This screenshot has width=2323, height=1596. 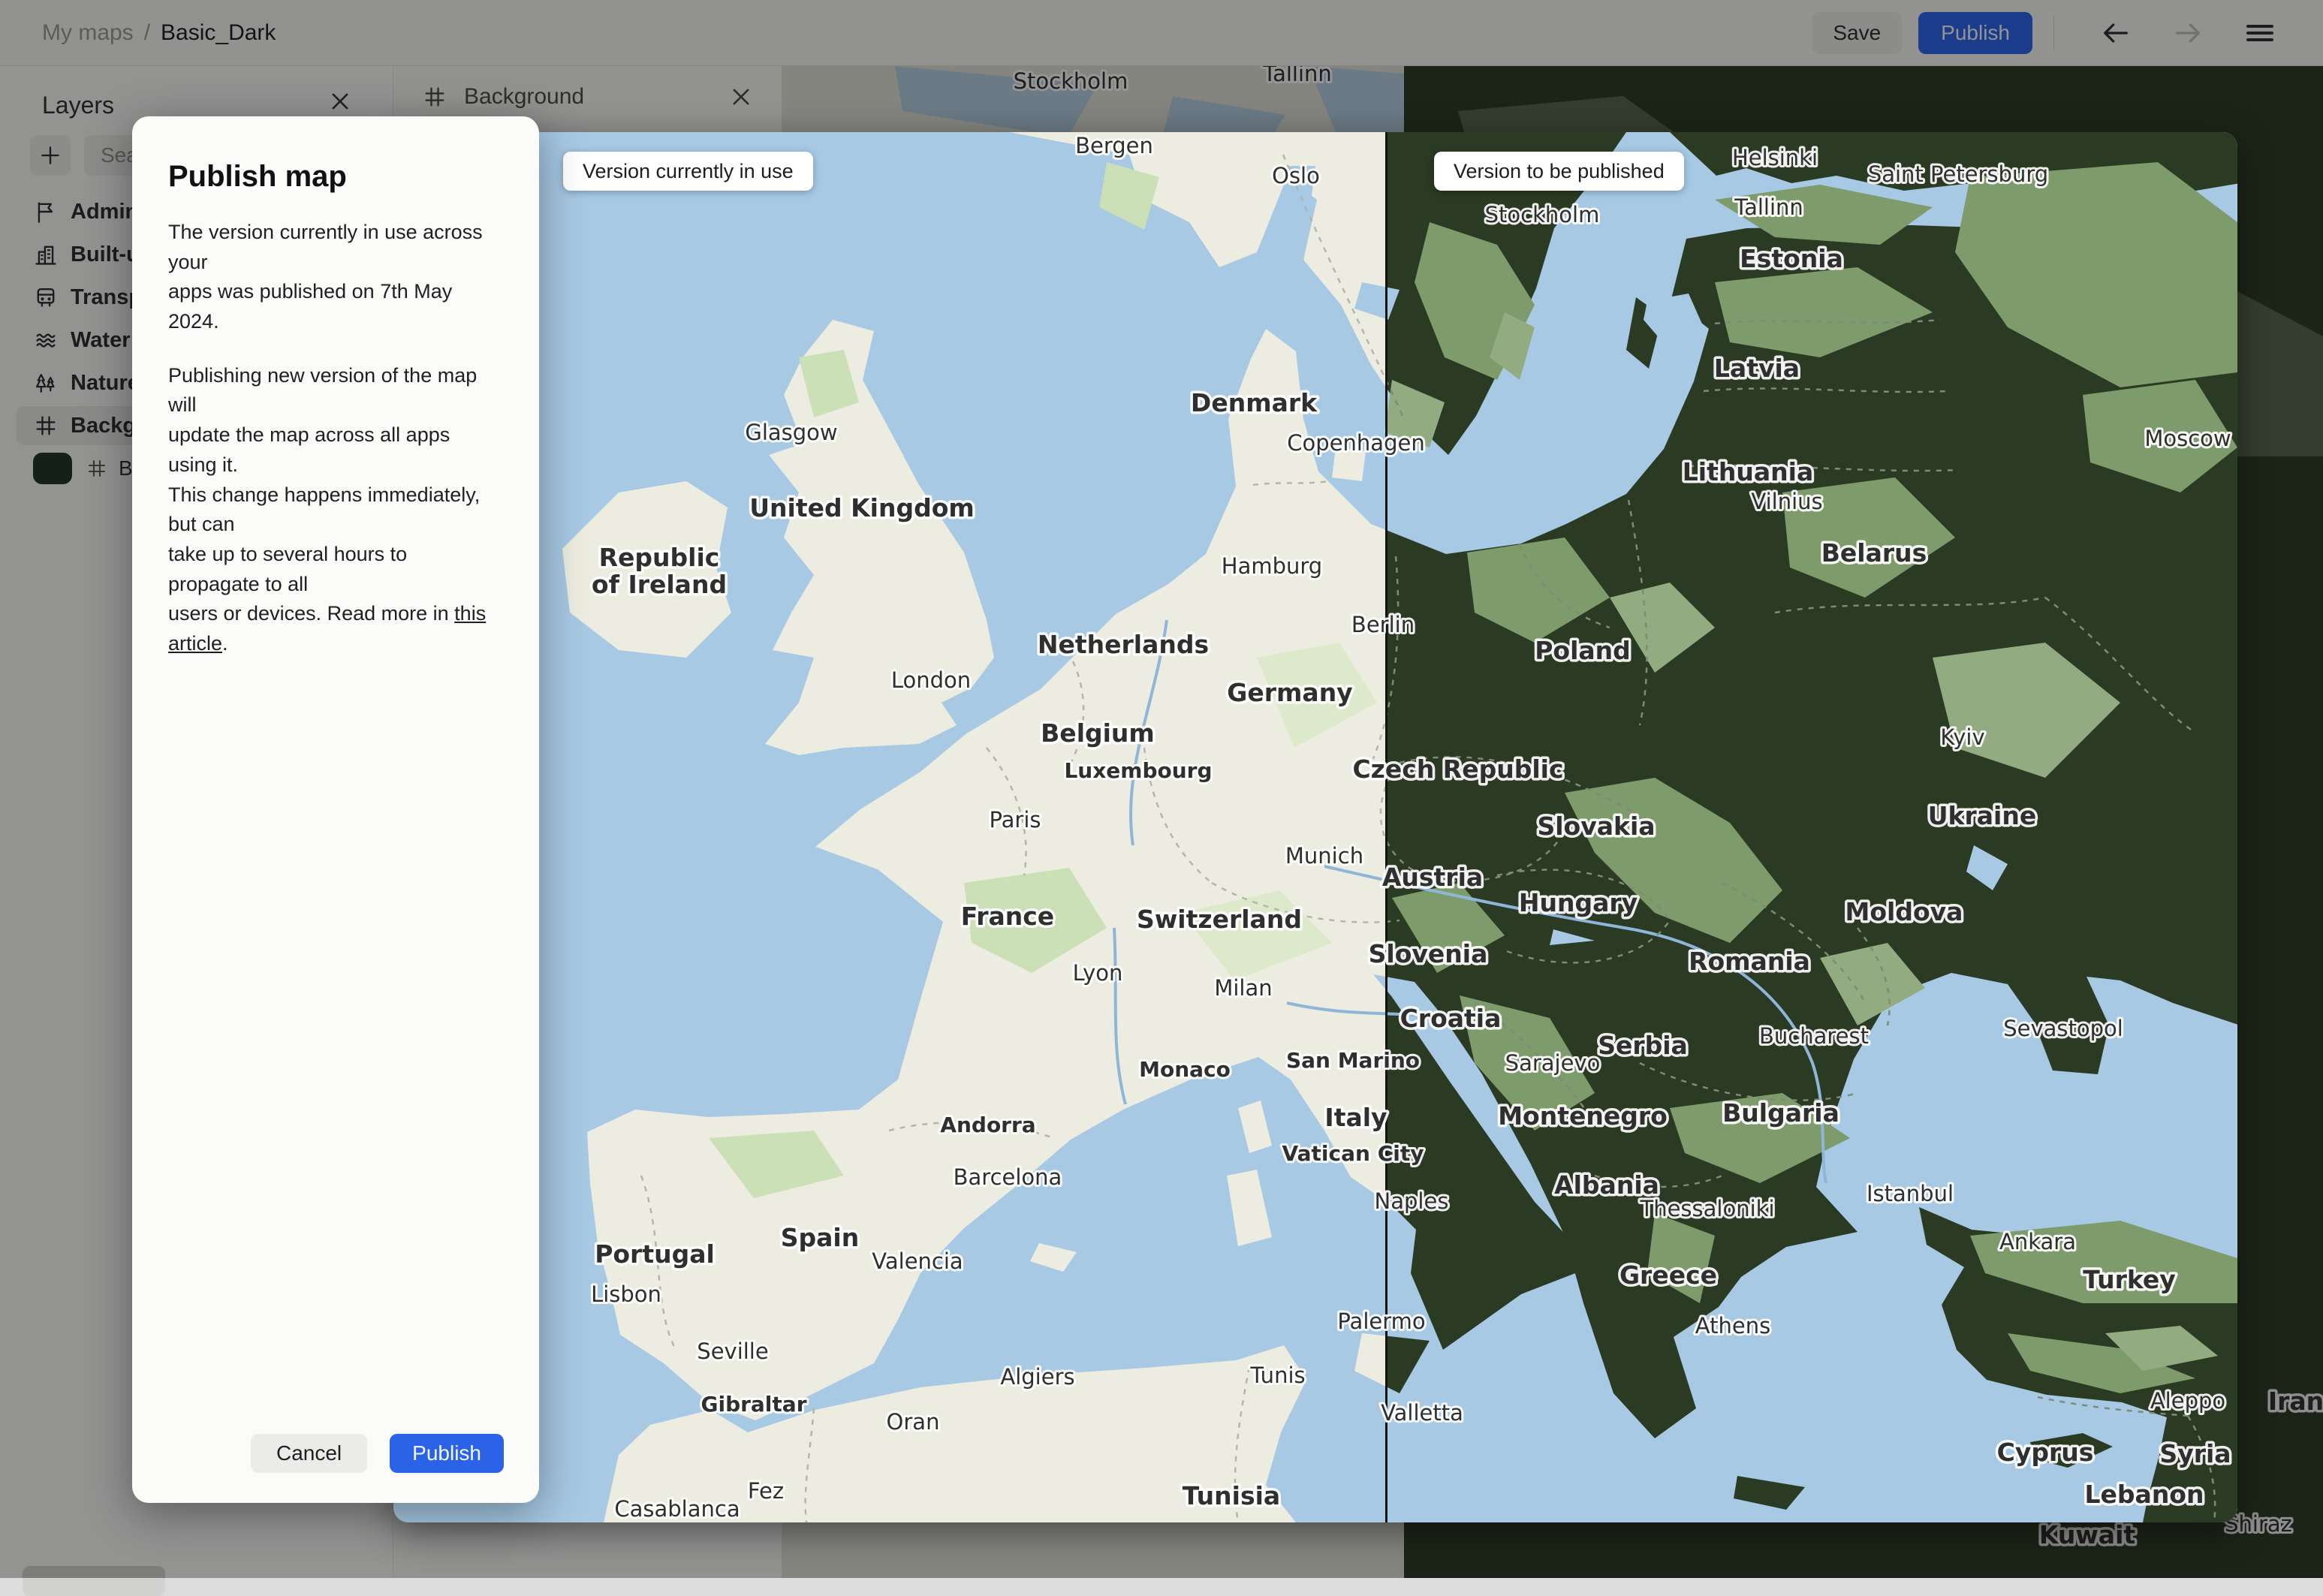 I want to click on map-label: Belarus, so click(x=1874, y=553).